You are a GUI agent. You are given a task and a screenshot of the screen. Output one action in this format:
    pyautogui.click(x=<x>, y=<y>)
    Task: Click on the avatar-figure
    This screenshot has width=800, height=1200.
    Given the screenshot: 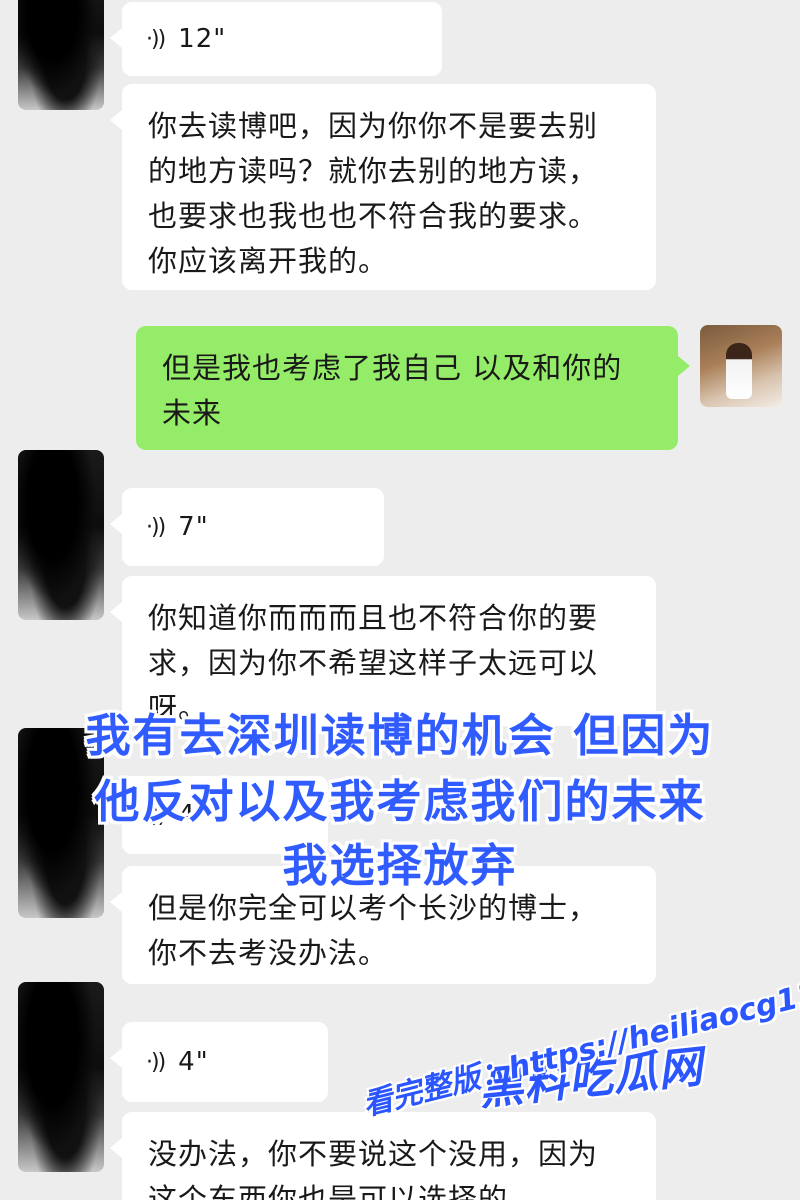 What is the action you would take?
    pyautogui.click(x=739, y=371)
    